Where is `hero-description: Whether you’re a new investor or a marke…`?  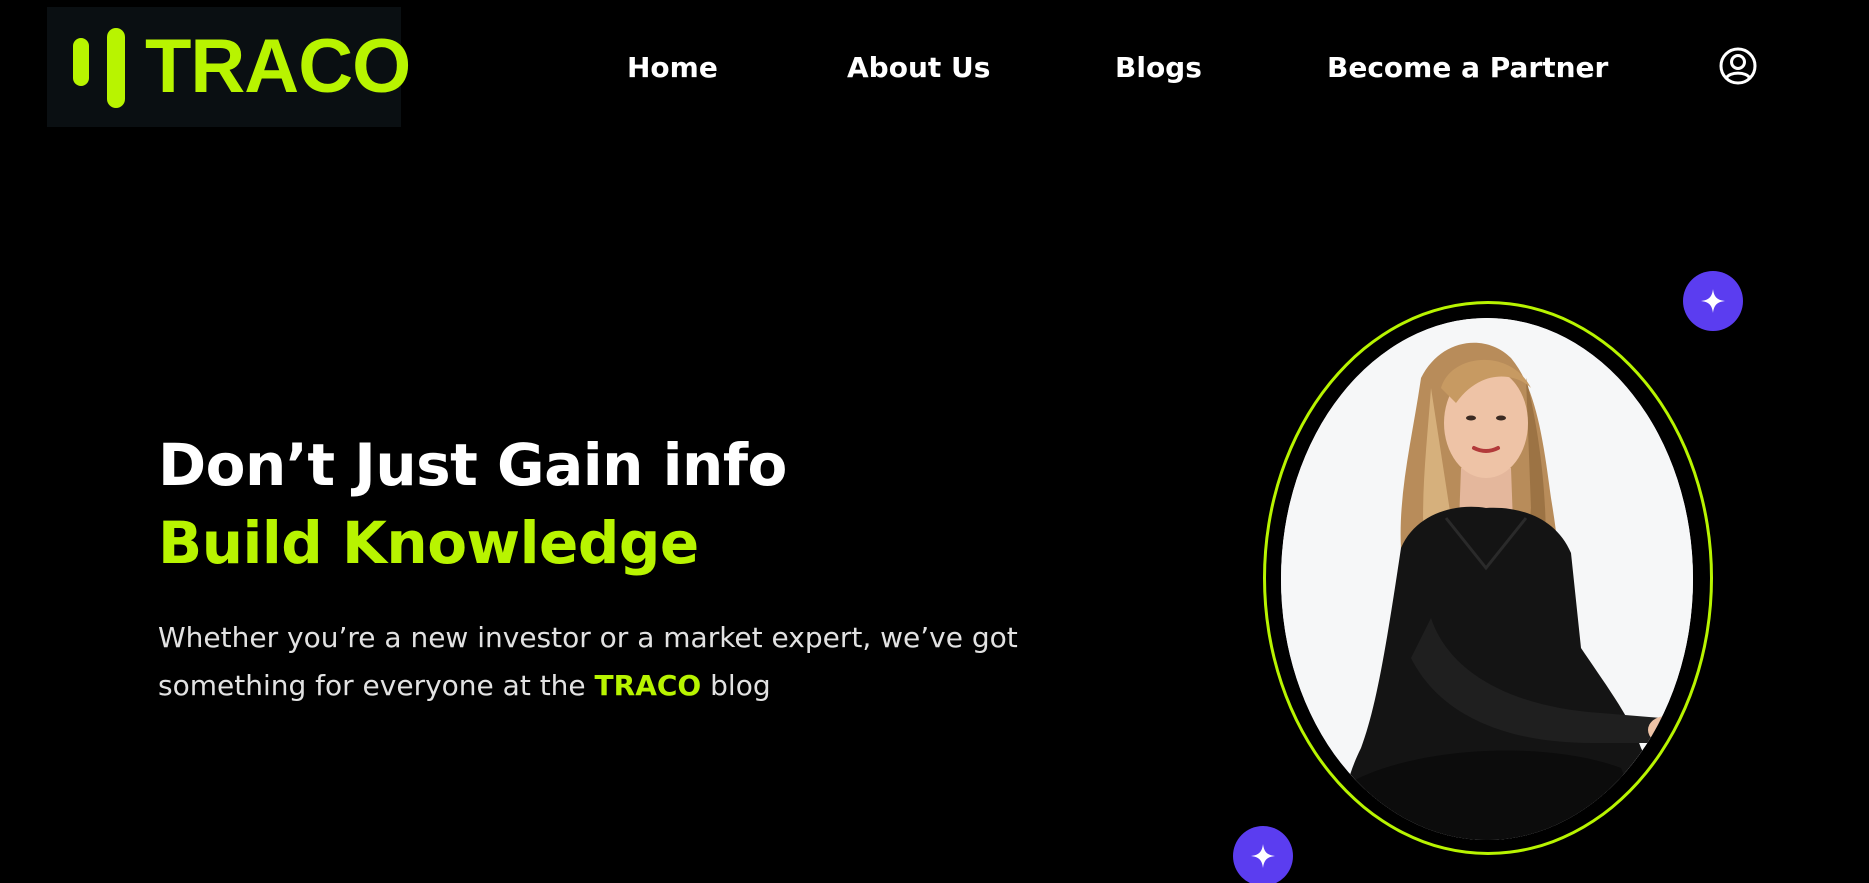 hero-description: Whether you’re a new investor or a marke… is located at coordinates (588, 662).